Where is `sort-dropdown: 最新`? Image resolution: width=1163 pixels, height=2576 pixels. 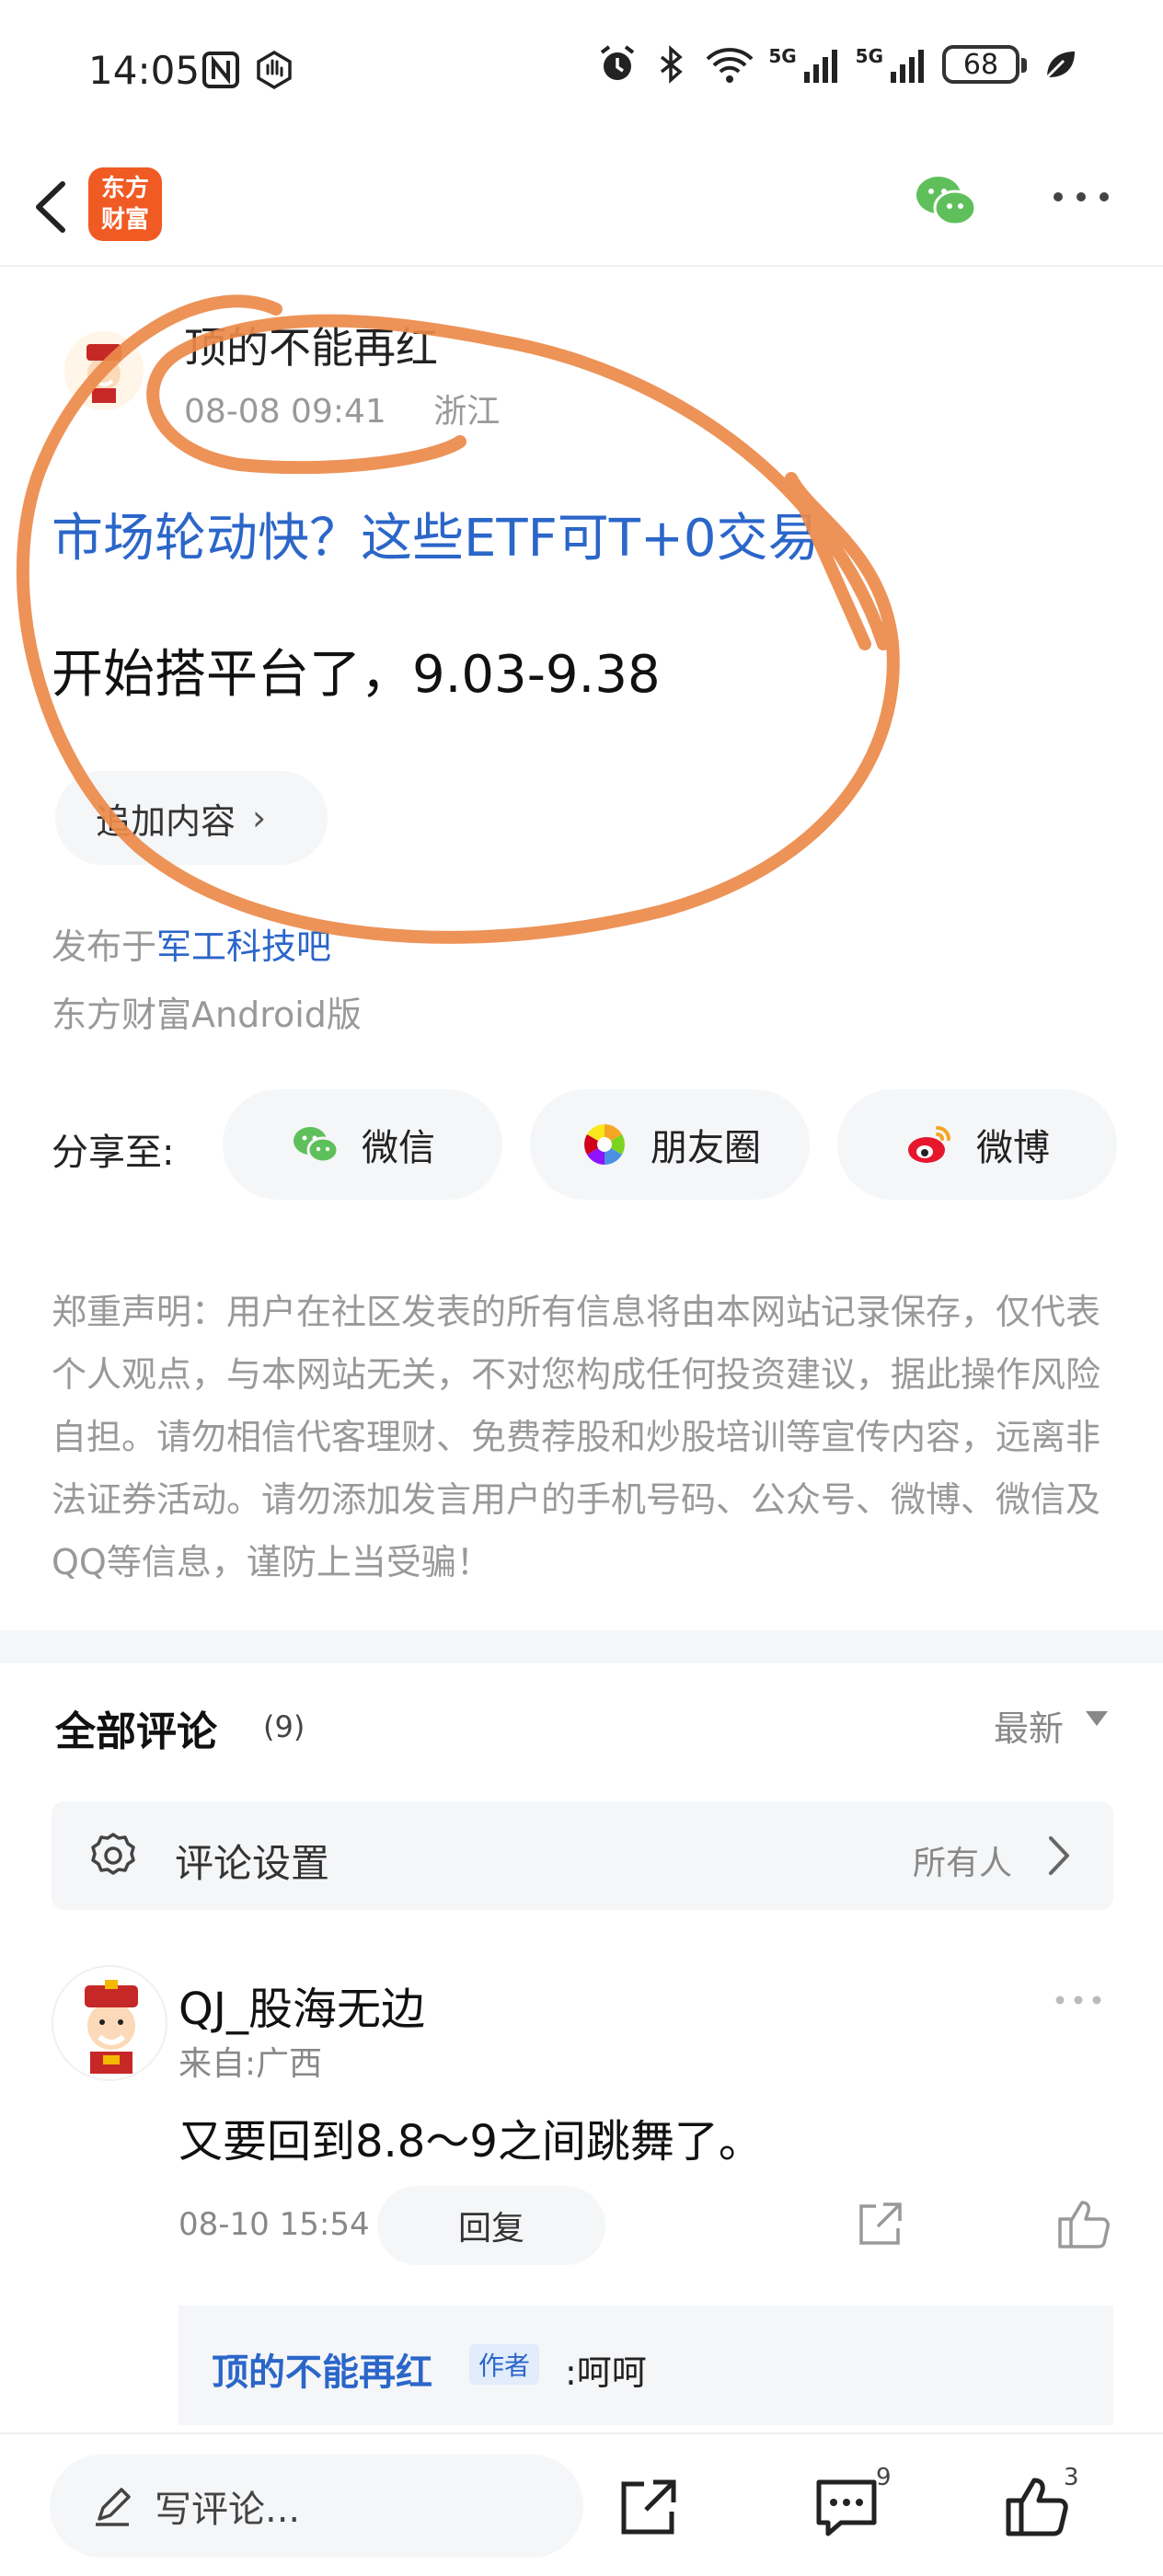
sort-dropdown: 最新 is located at coordinates (1029, 1725).